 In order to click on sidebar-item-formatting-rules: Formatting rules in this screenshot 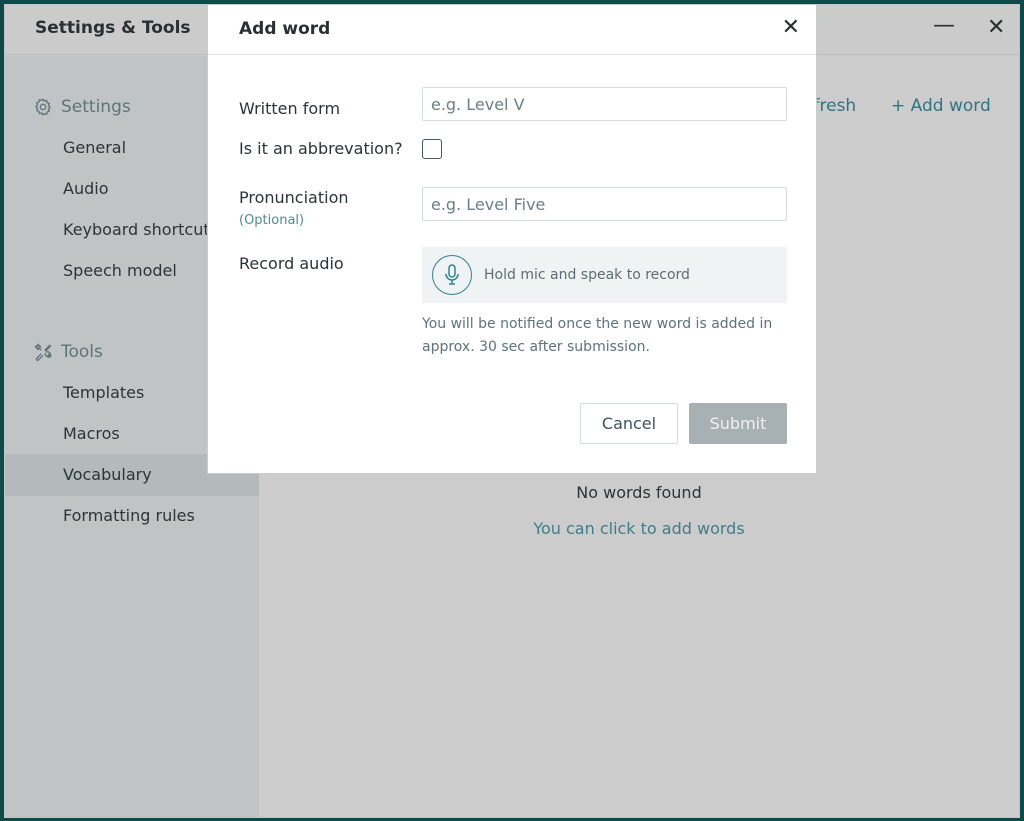, I will do `click(132, 516)`.